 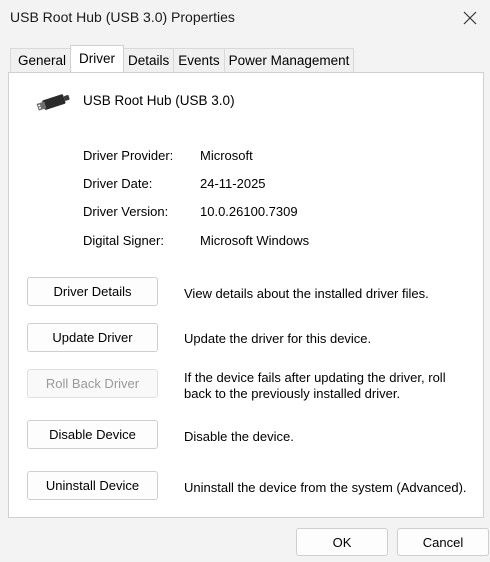 What do you see at coordinates (149, 60) in the screenshot?
I see `tab-details: Details` at bounding box center [149, 60].